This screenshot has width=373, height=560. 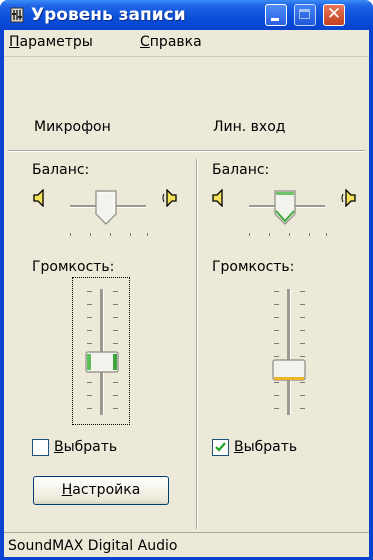 What do you see at coordinates (249, 127) in the screenshot?
I see `channel-title-line-in: Лин. вход` at bounding box center [249, 127].